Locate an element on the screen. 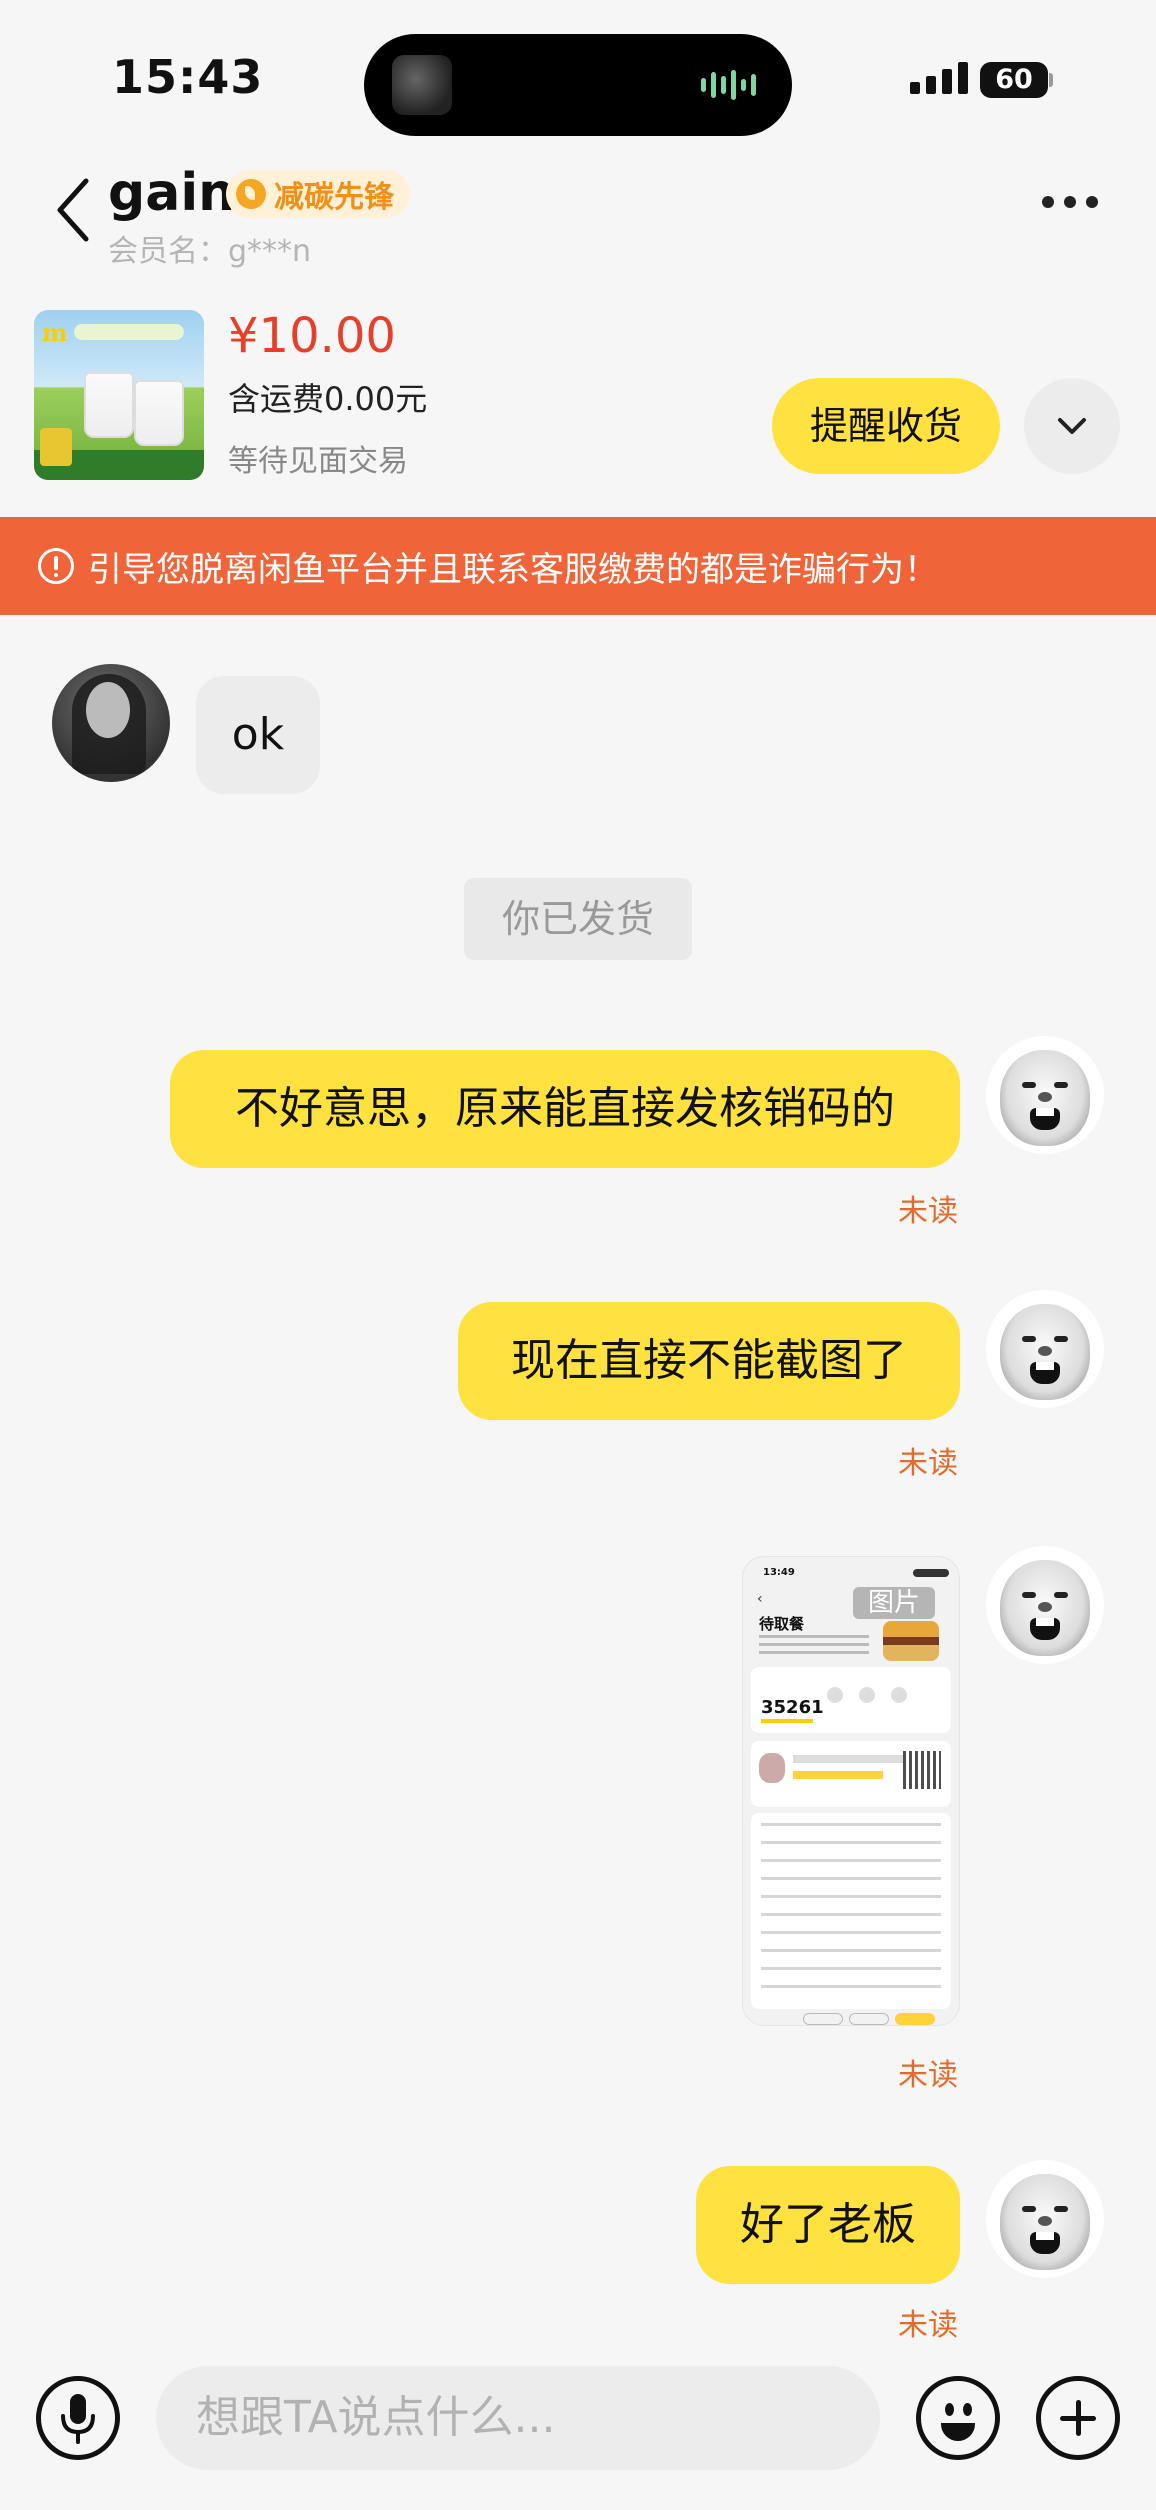 The image size is (1156, 2510). expand-button is located at coordinates (1072, 426).